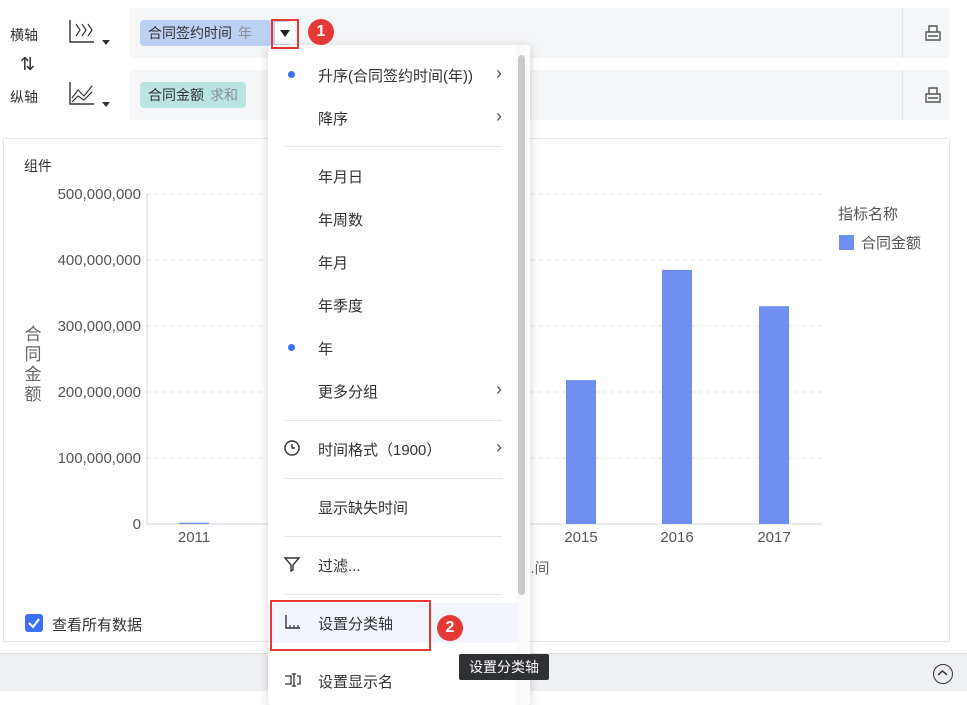  What do you see at coordinates (580, 537) in the screenshot?
I see `x-tick-label: 2015` at bounding box center [580, 537].